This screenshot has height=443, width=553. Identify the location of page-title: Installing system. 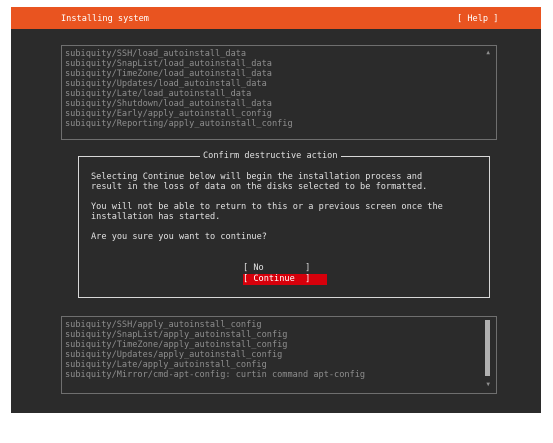
(105, 19).